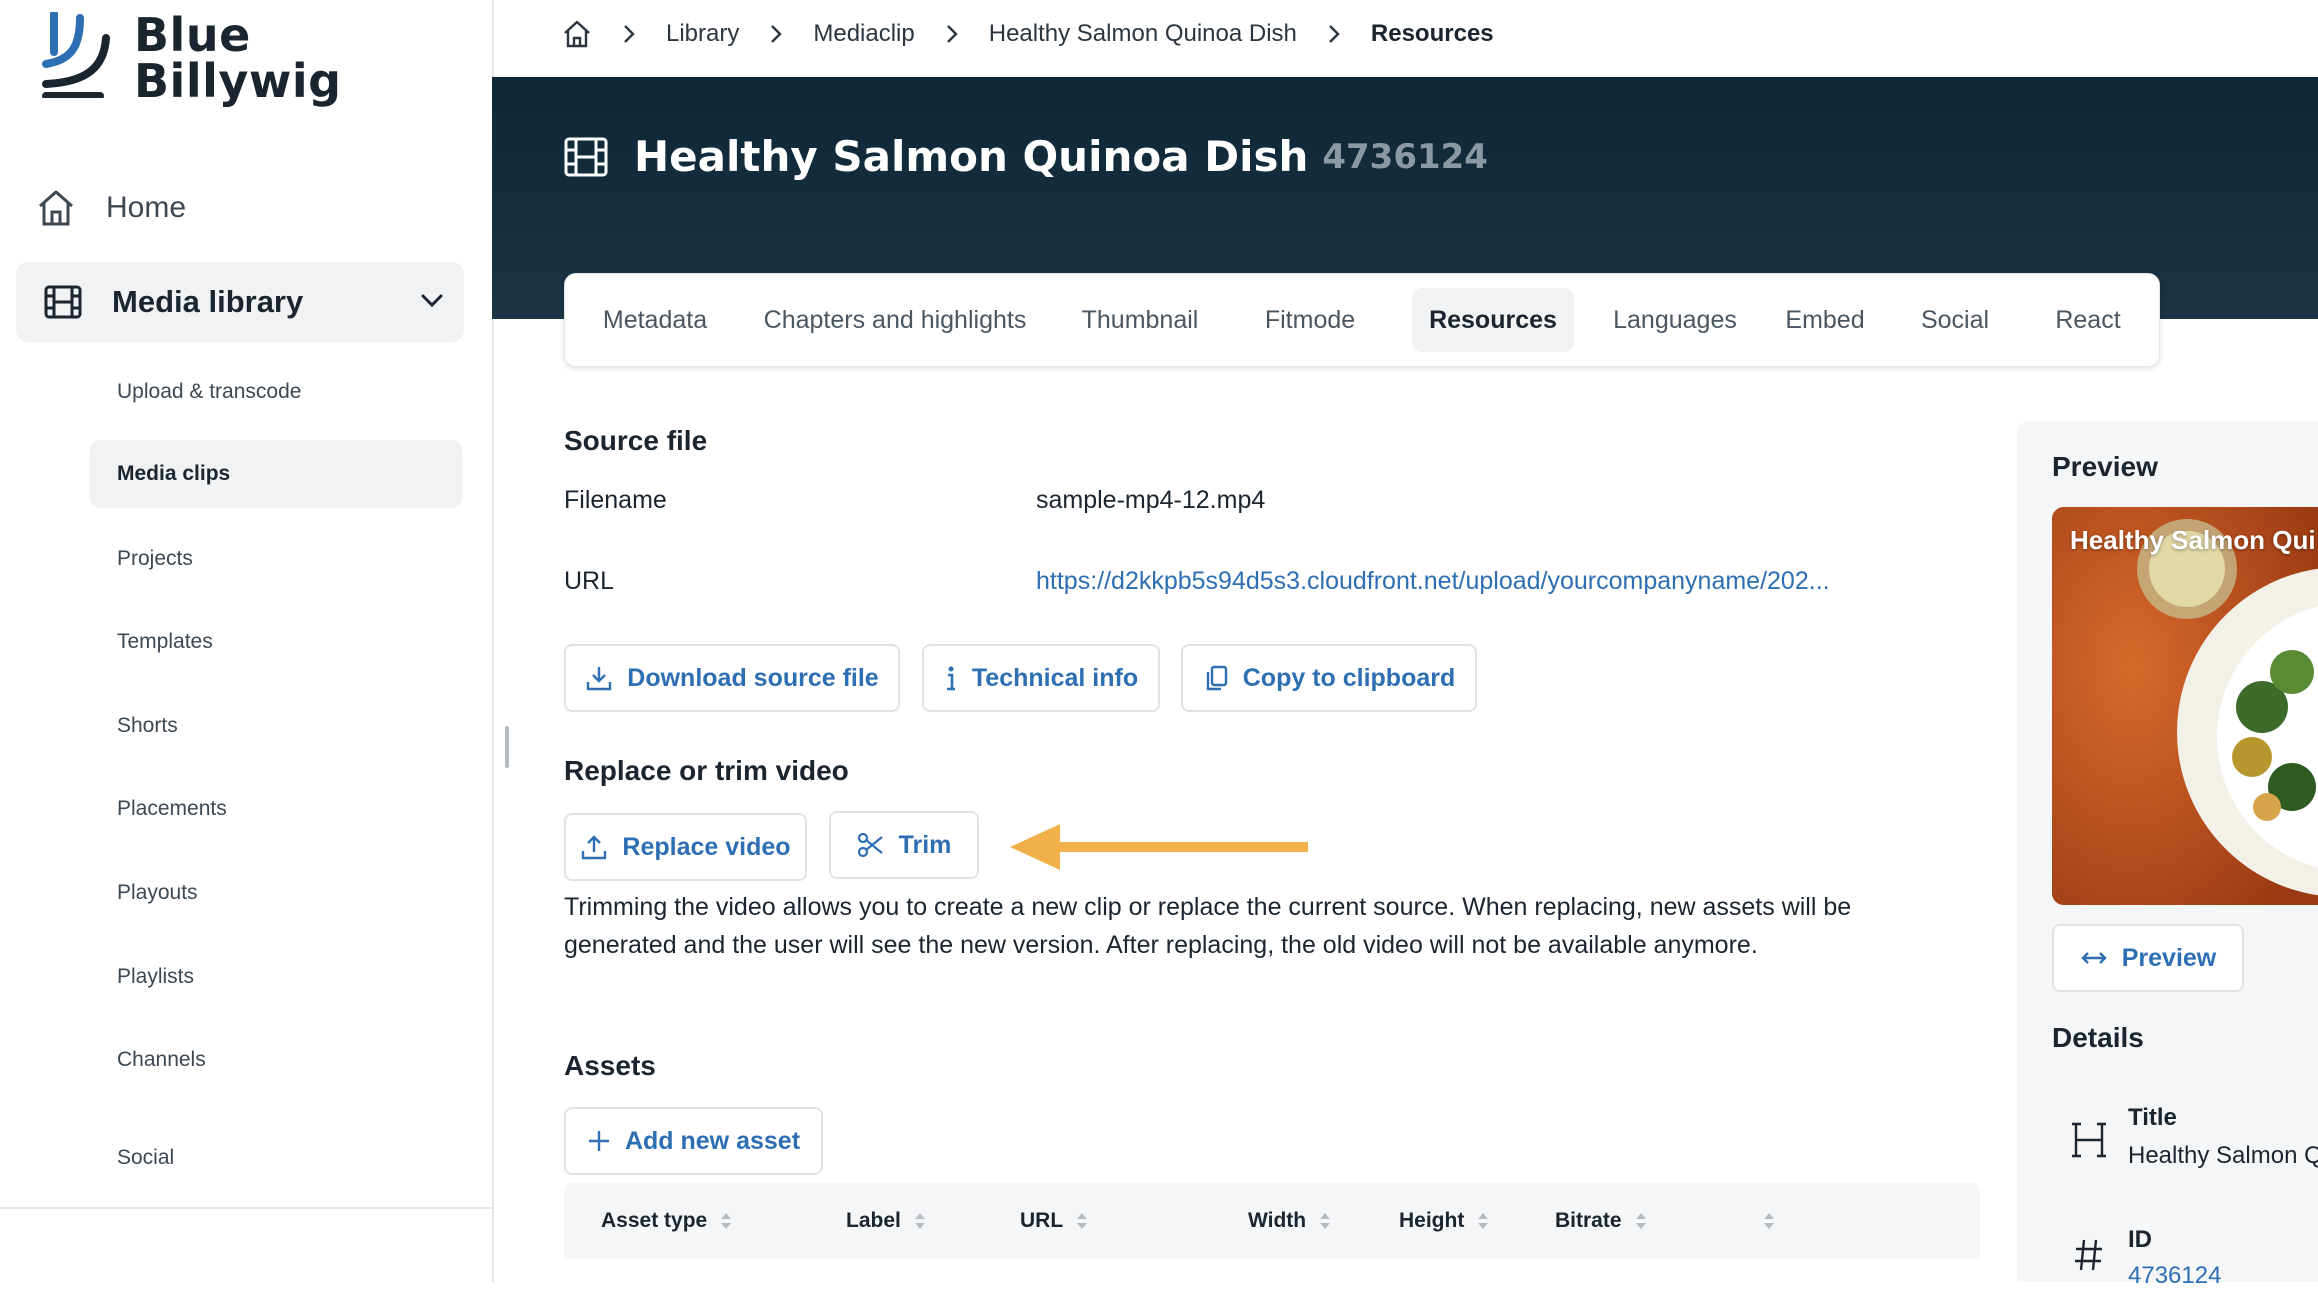 Image resolution: width=2318 pixels, height=1290 pixels. Describe the element at coordinates (76, 55) in the screenshot. I see `brand-logo-icon` at that location.